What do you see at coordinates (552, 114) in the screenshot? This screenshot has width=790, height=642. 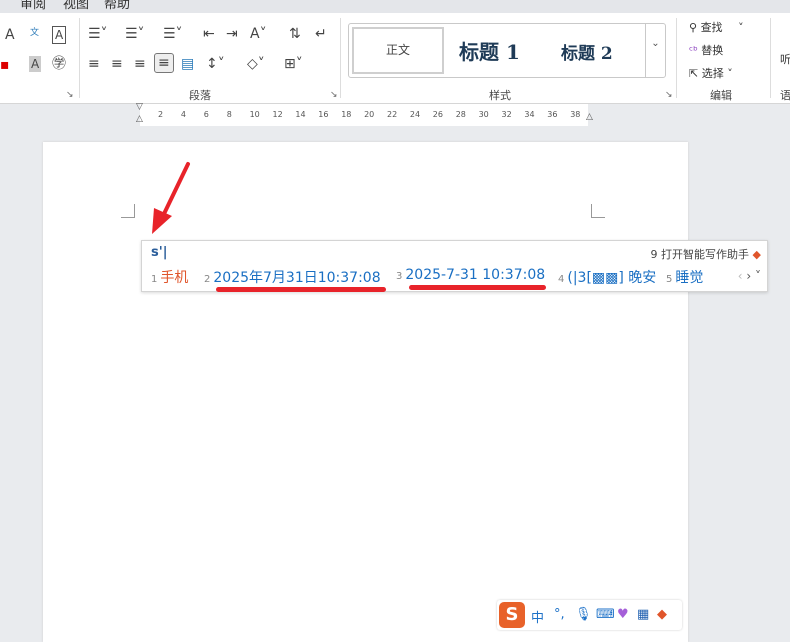 I see `ruler-tick: 36` at bounding box center [552, 114].